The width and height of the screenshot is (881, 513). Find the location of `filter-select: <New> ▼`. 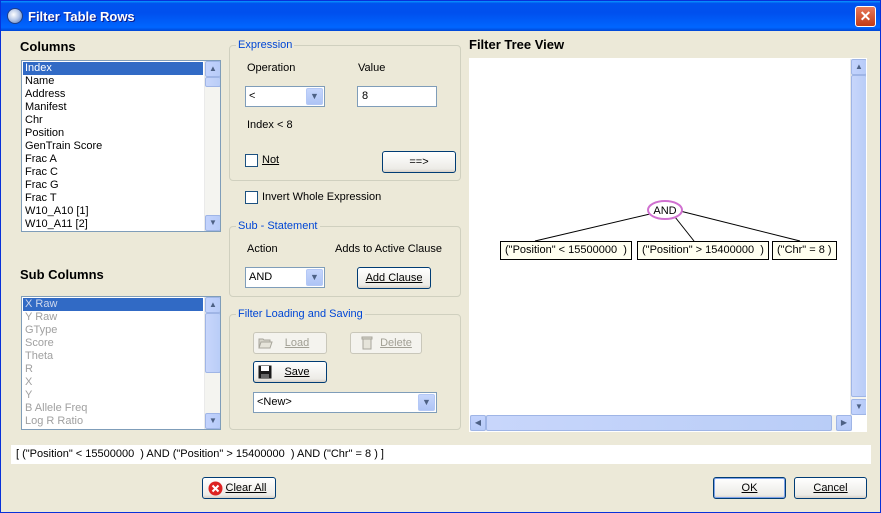

filter-select: <New> ▼ is located at coordinates (345, 402).